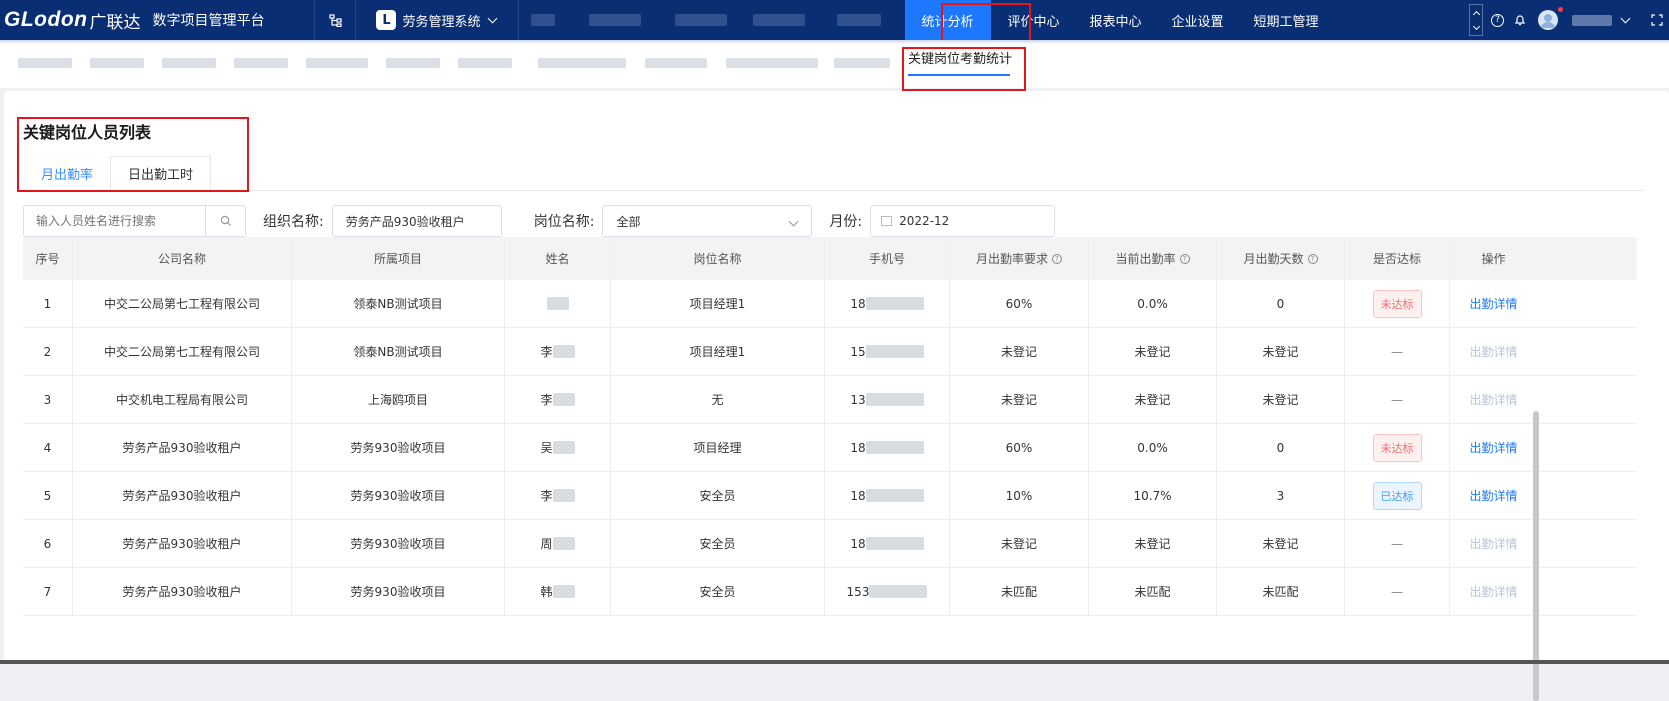 Image resolution: width=1669 pixels, height=701 pixels. I want to click on search-icon, so click(225, 220).